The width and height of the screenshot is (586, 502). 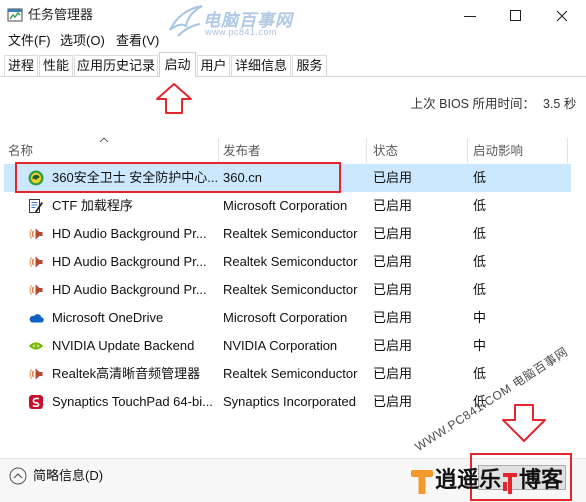 I want to click on minimize-icon, so click(x=470, y=16).